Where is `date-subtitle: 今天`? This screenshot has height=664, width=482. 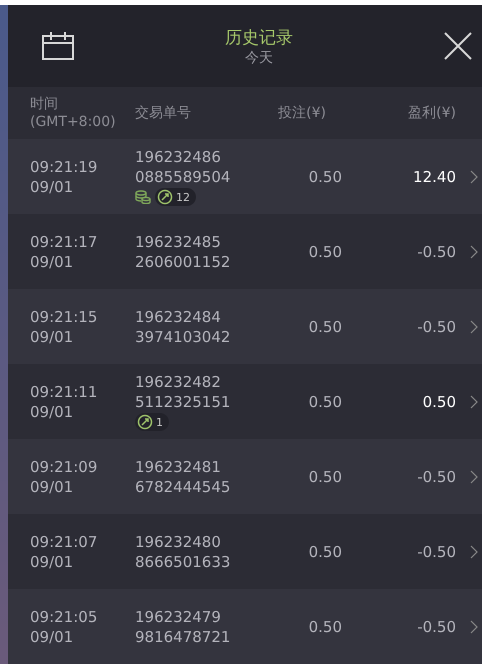
date-subtitle: 今天 is located at coordinates (259, 57).